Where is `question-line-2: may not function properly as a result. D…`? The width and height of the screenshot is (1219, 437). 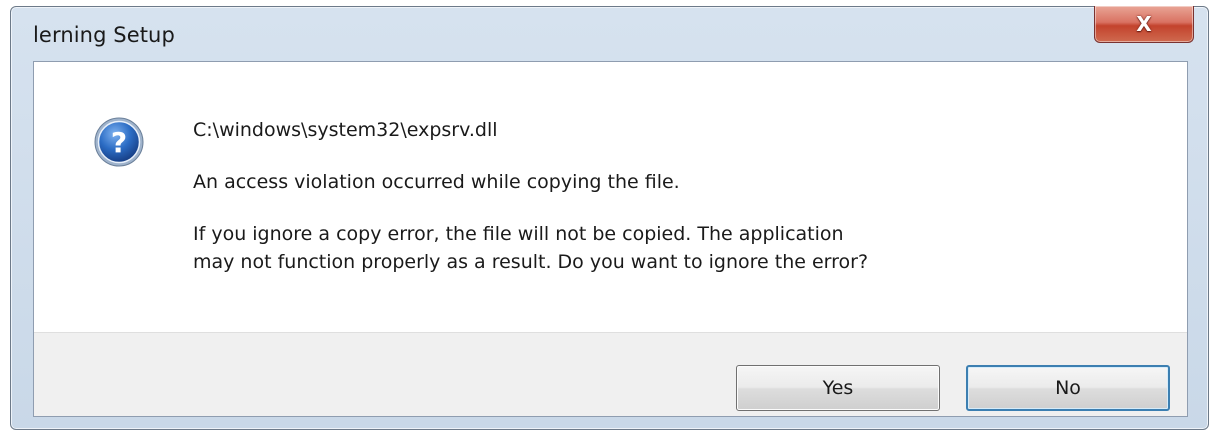 question-line-2: may not function properly as a result. D… is located at coordinates (531, 262).